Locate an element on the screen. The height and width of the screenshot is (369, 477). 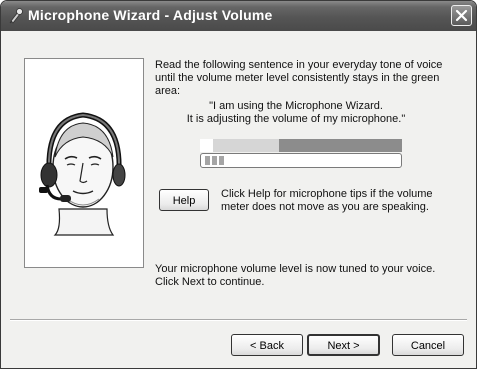
close-x-icon is located at coordinates (461, 15).